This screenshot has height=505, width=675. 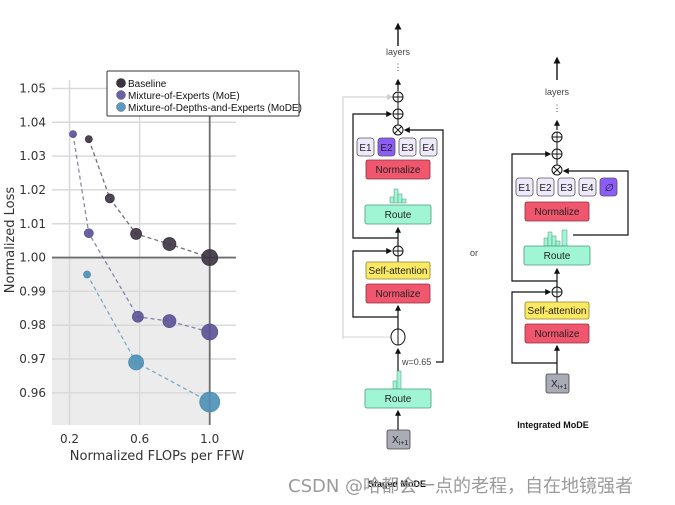 I want to click on staged-expert-route-label: Route, so click(x=398, y=215).